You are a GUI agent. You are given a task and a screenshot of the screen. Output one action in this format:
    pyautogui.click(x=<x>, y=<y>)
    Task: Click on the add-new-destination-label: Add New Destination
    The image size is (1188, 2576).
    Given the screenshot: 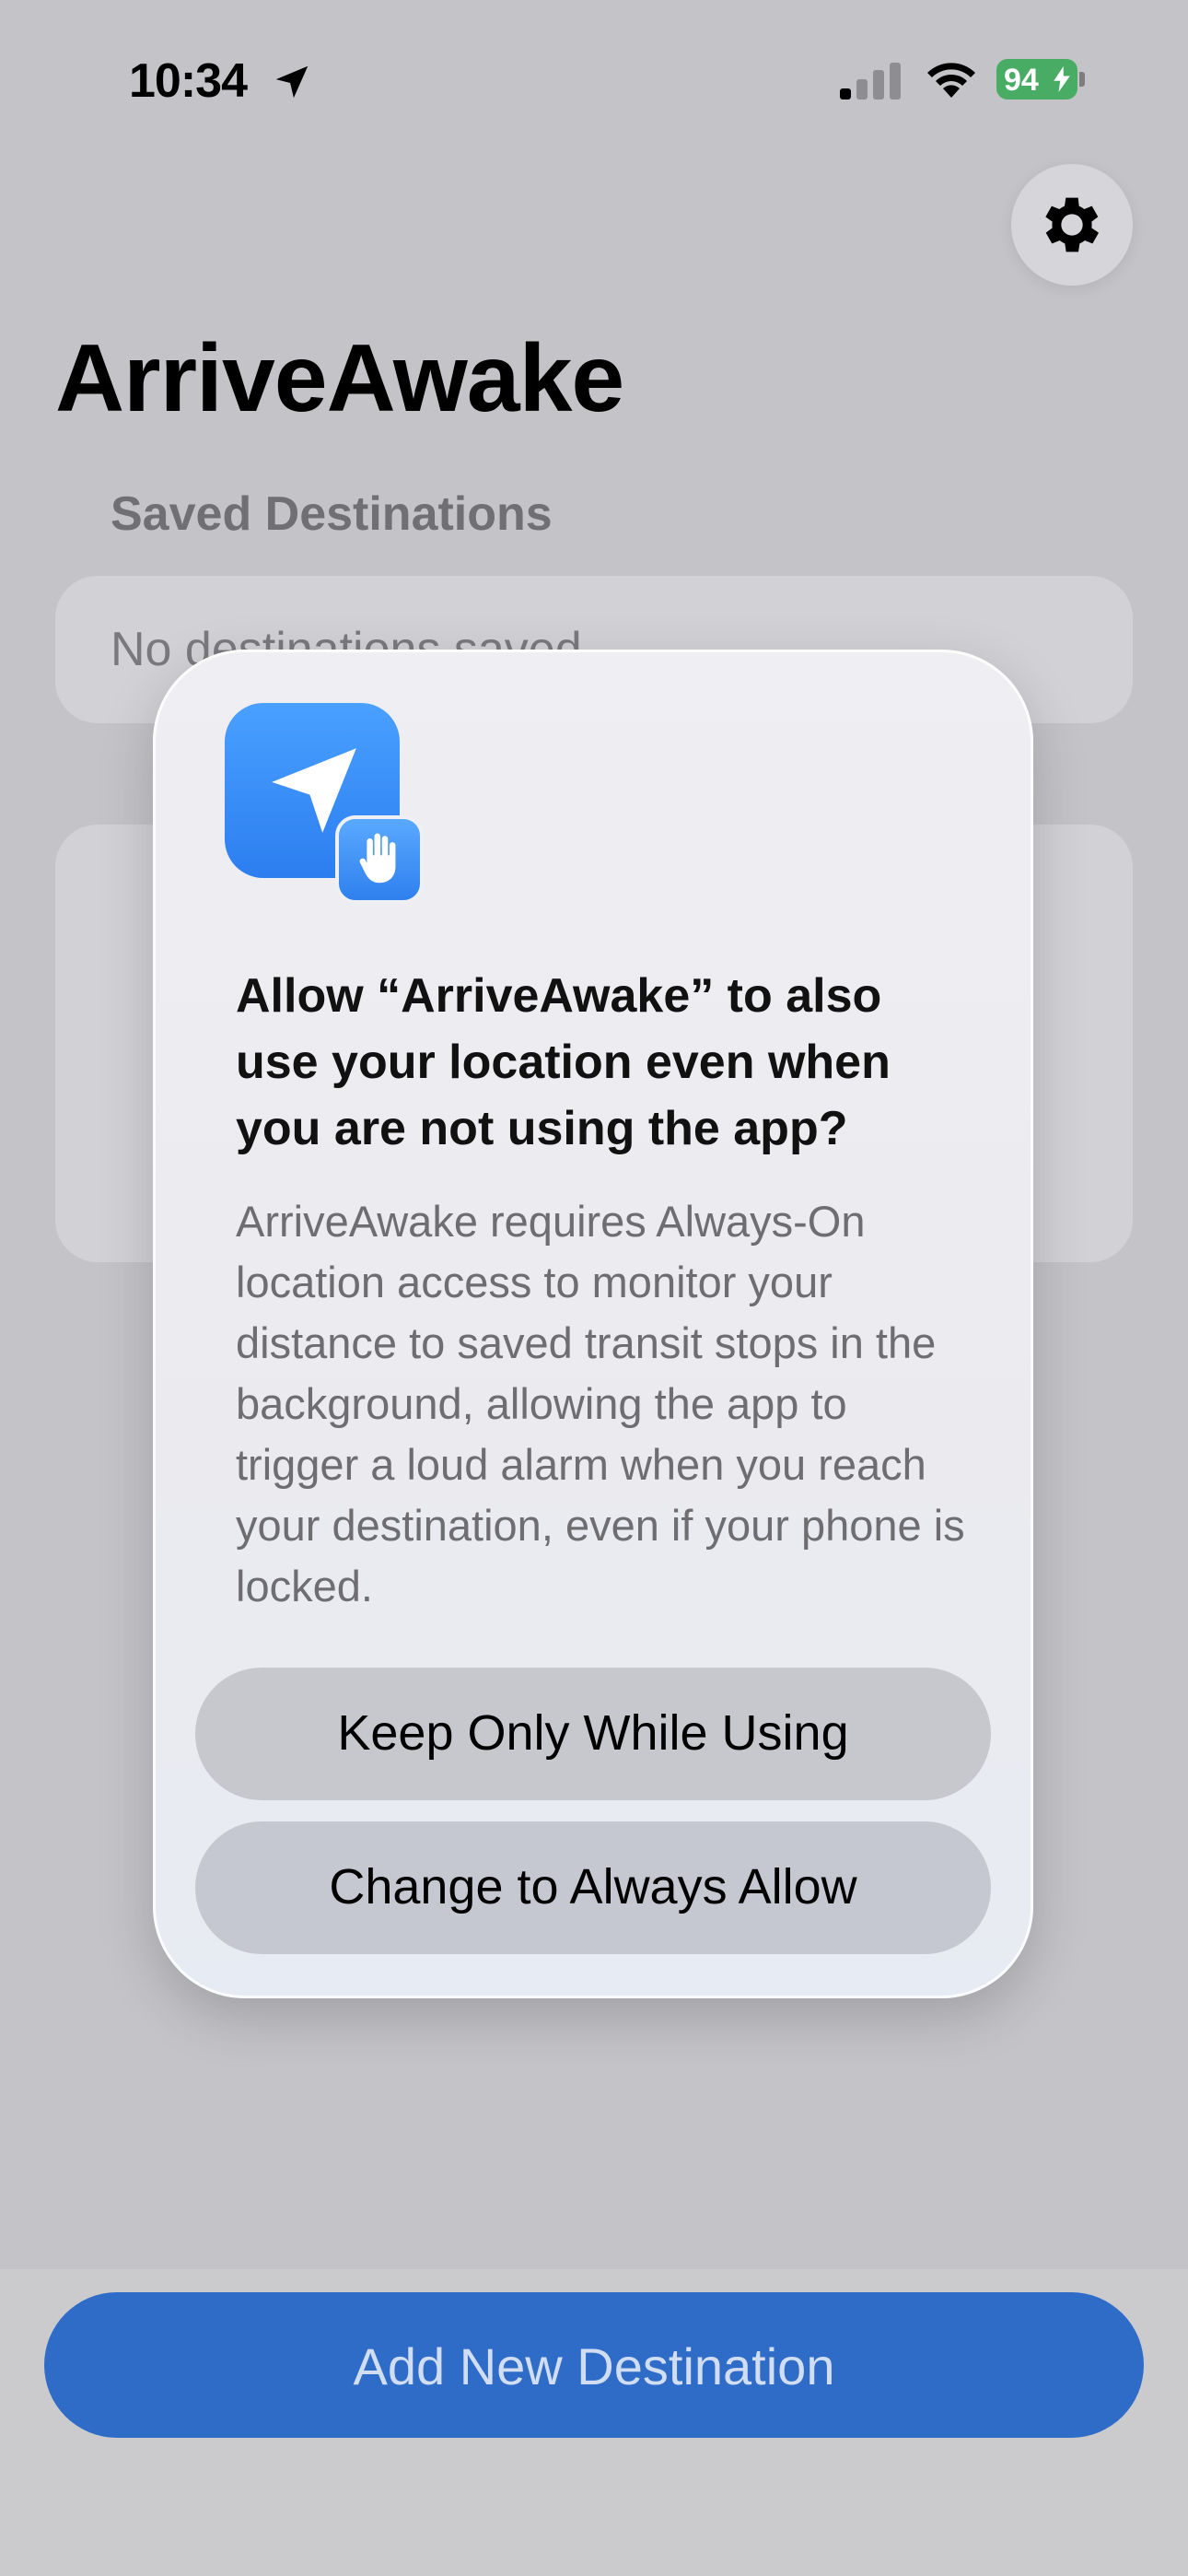 What is the action you would take?
    pyautogui.click(x=594, y=2366)
    